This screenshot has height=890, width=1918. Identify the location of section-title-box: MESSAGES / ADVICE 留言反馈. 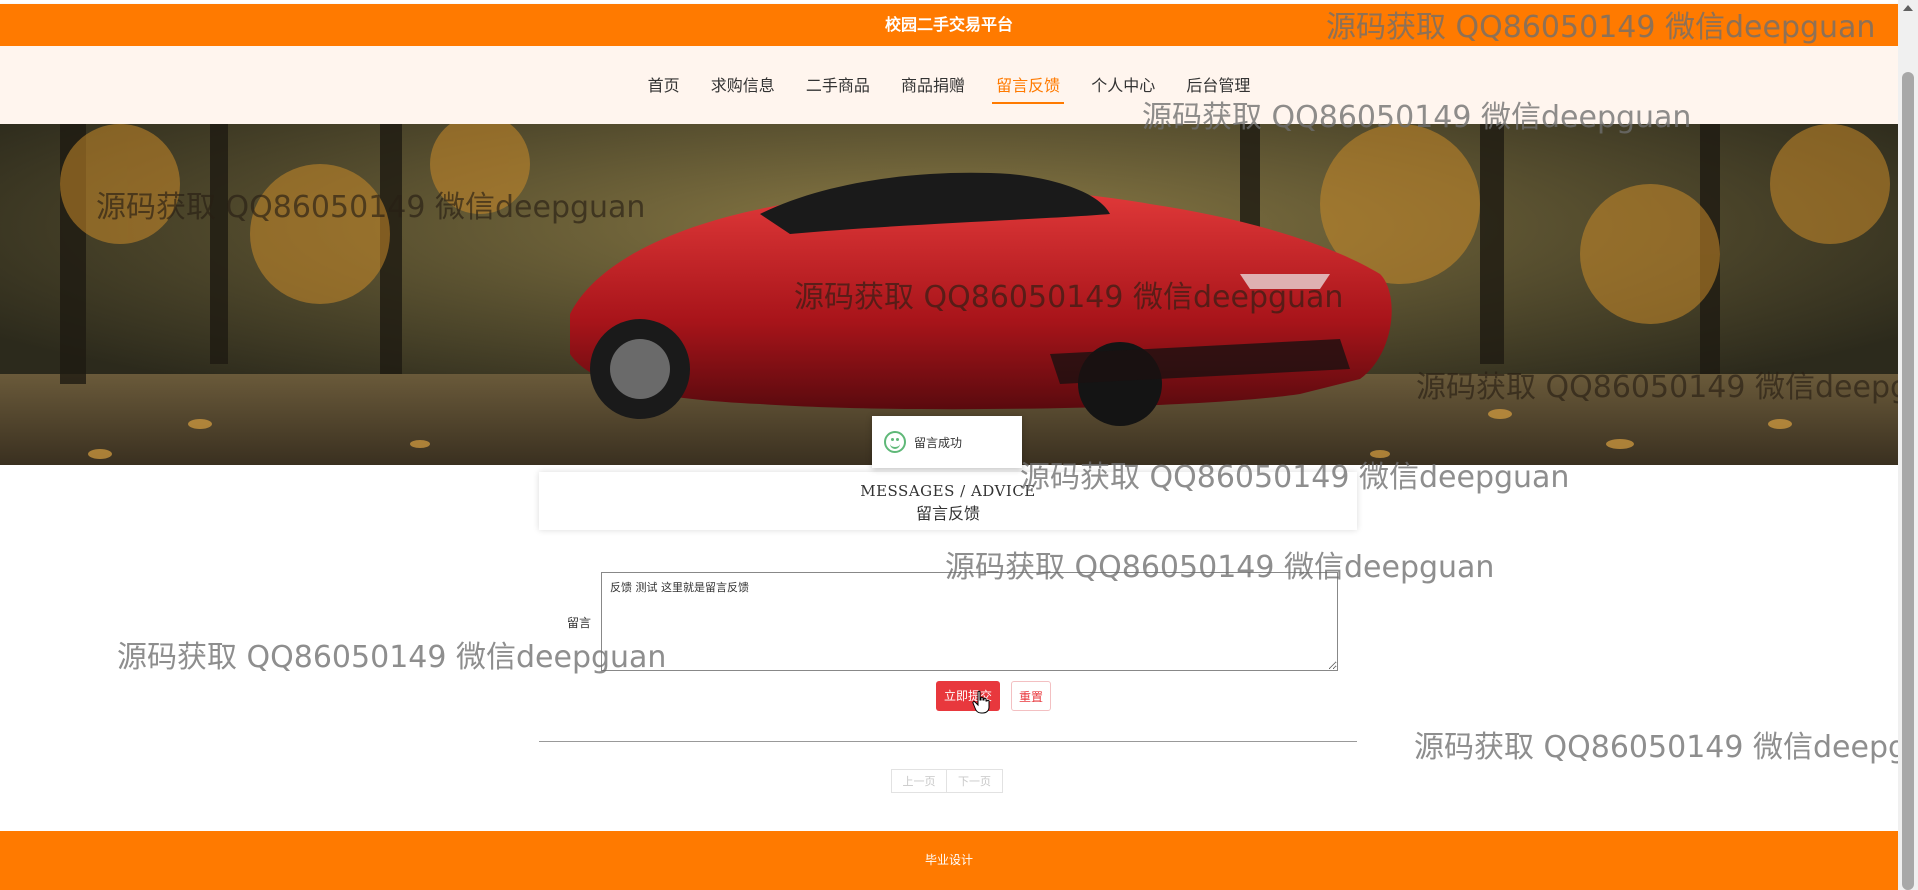
(948, 501).